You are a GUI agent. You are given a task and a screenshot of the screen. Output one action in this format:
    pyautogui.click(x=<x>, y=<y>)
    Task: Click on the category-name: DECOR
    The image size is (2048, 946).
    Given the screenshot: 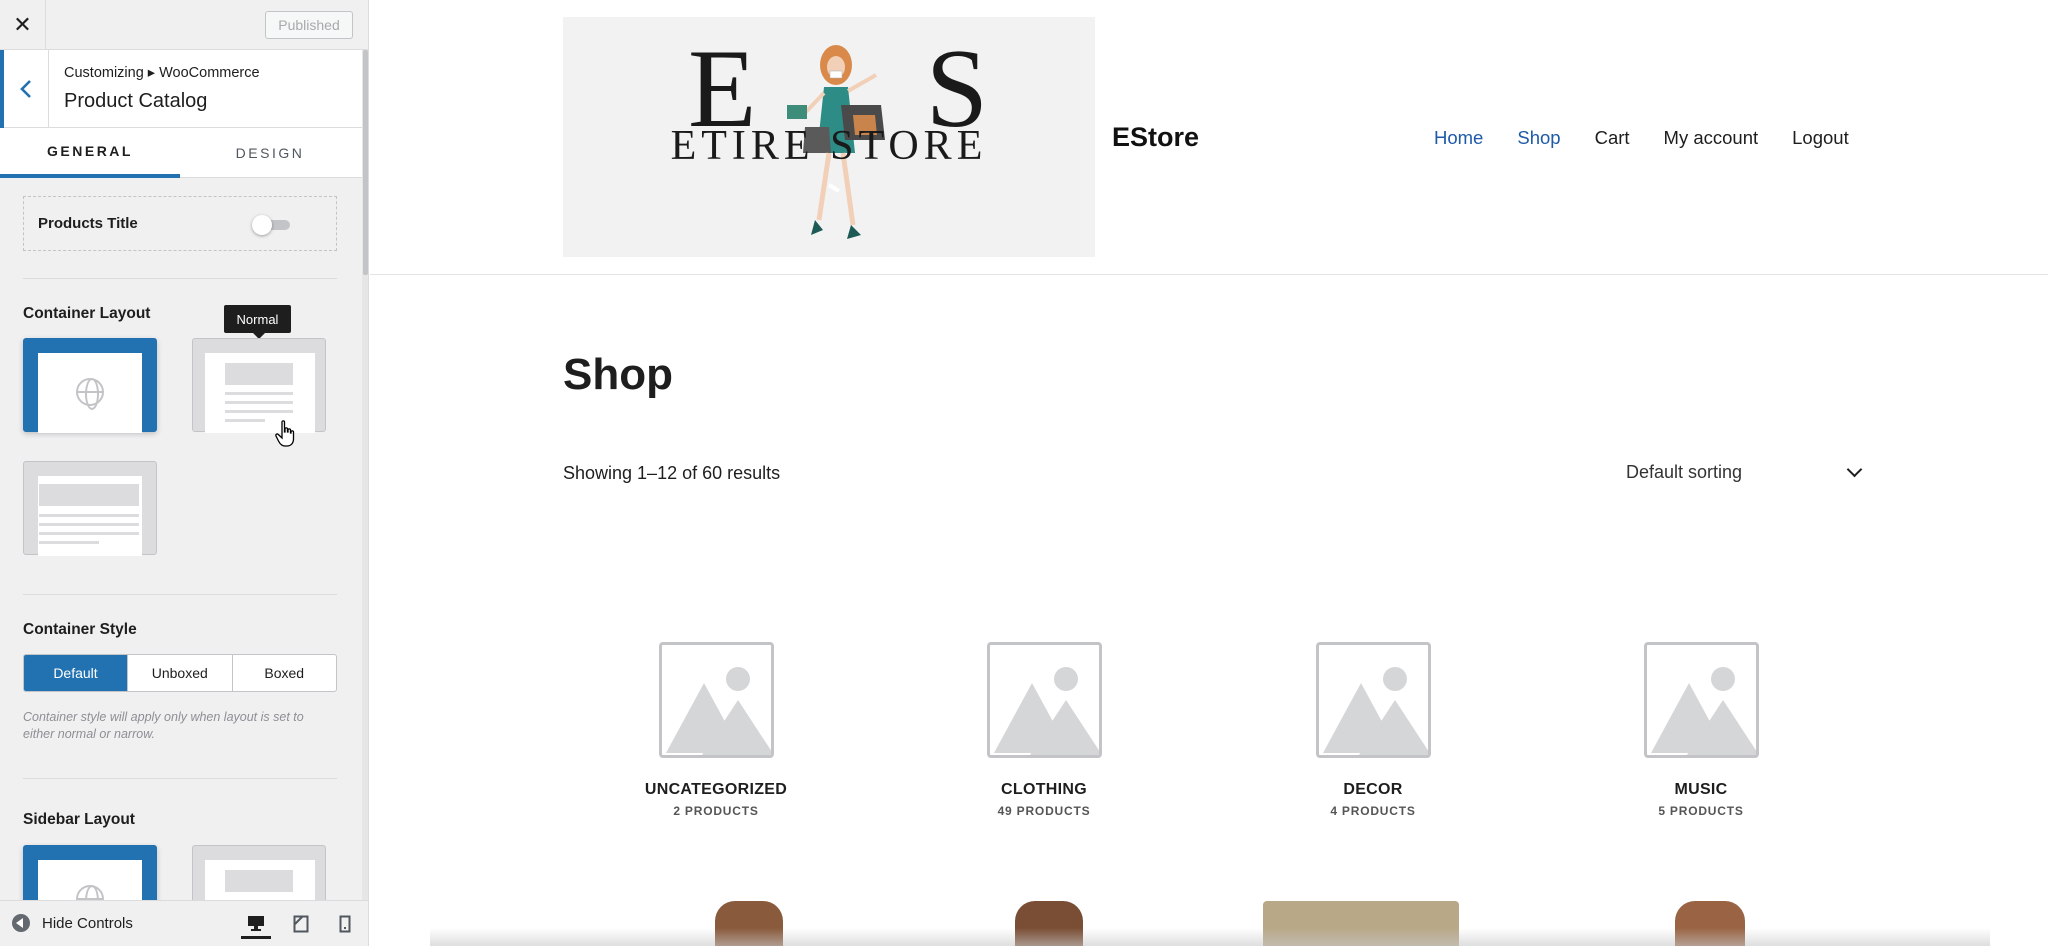 What is the action you would take?
    pyautogui.click(x=1373, y=789)
    